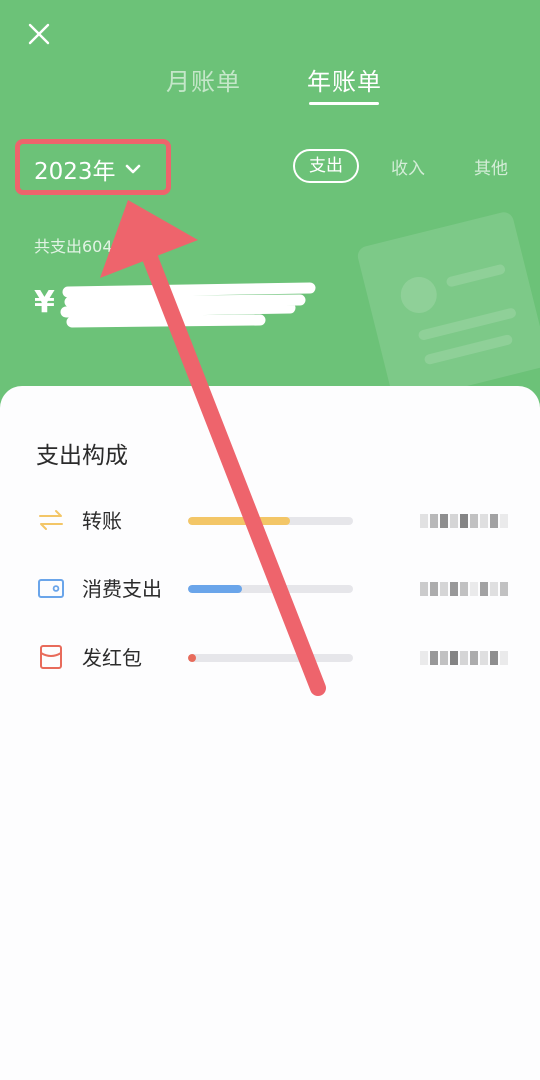  Describe the element at coordinates (408, 166) in the screenshot. I see `filter-income: 收入` at that location.